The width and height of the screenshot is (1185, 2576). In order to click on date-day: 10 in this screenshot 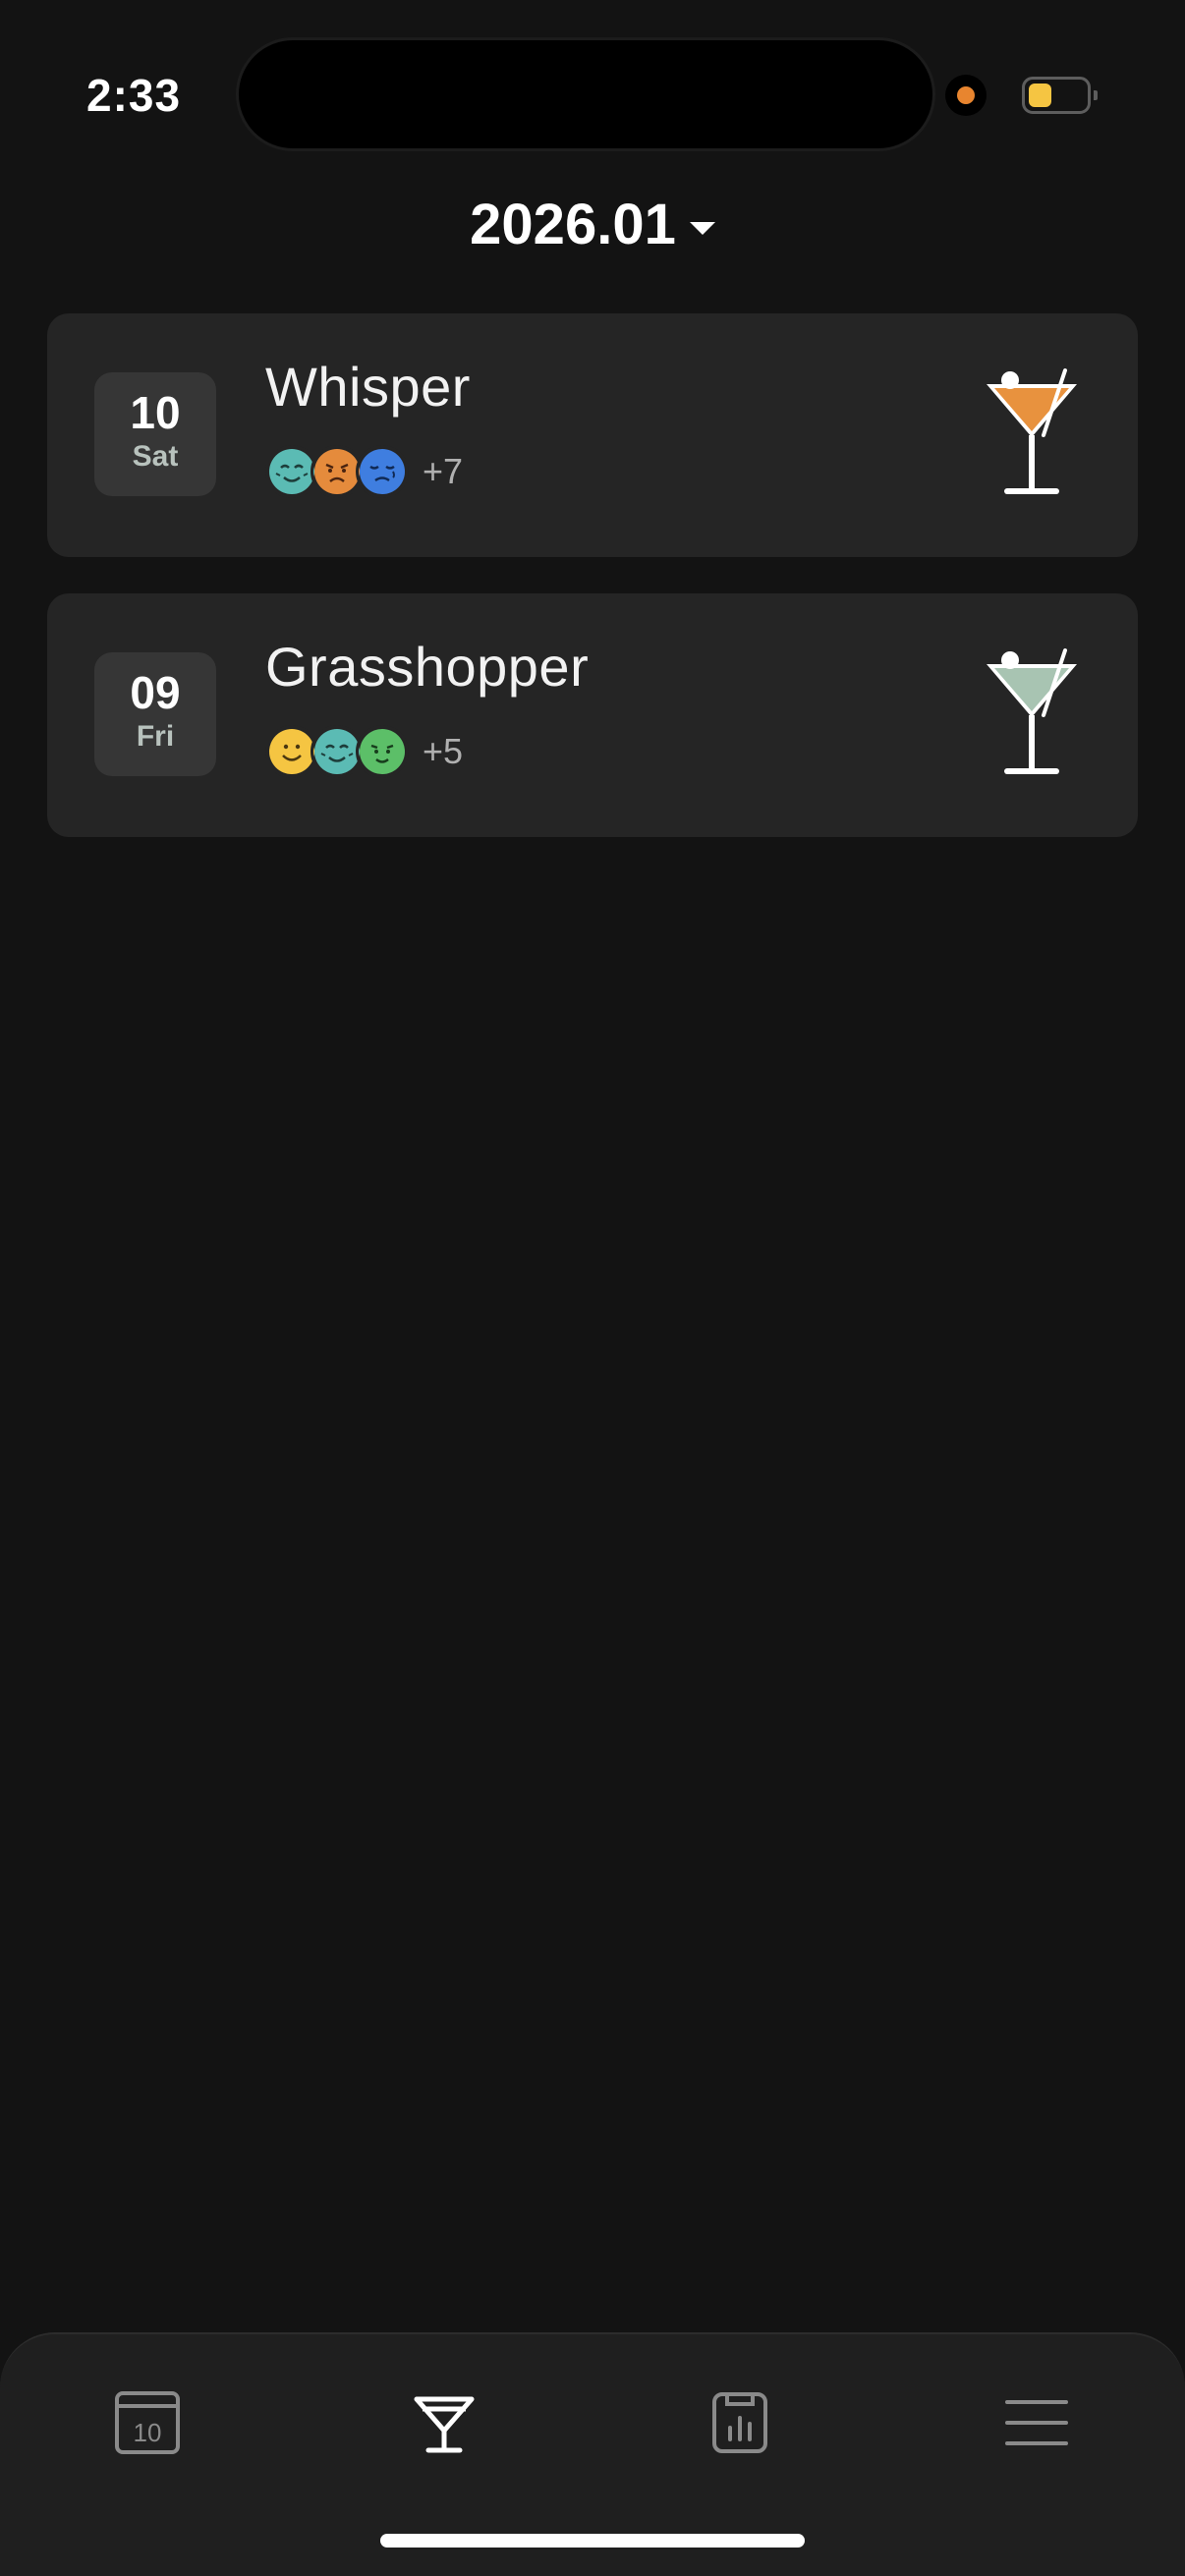, I will do `click(155, 412)`.